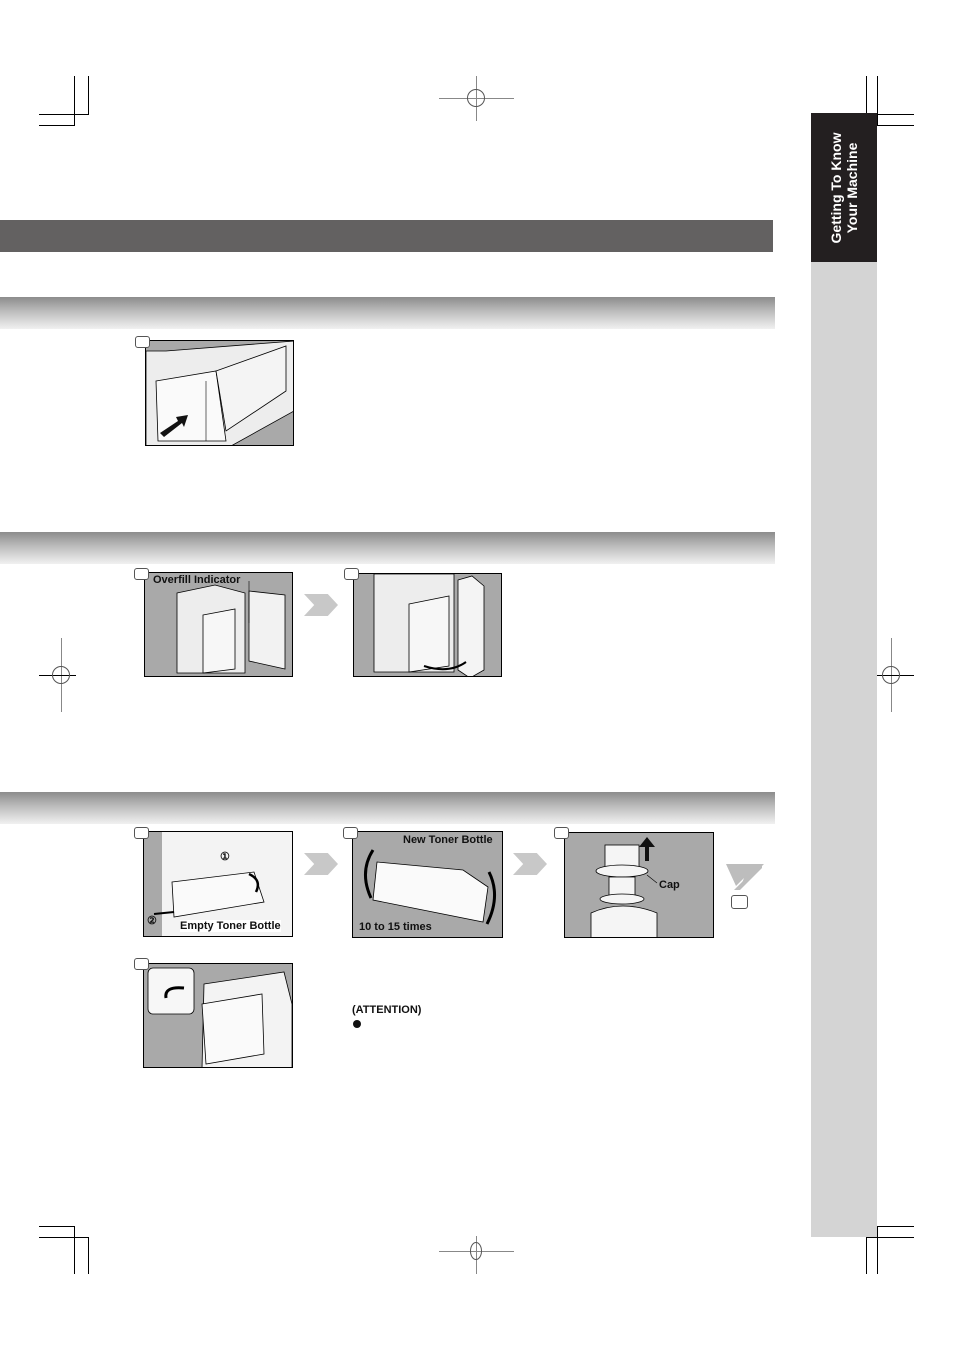 The image size is (954, 1351). What do you see at coordinates (218, 884) in the screenshot?
I see `figure-remove-empty-toner: ① ② Empty Toner Bottle` at bounding box center [218, 884].